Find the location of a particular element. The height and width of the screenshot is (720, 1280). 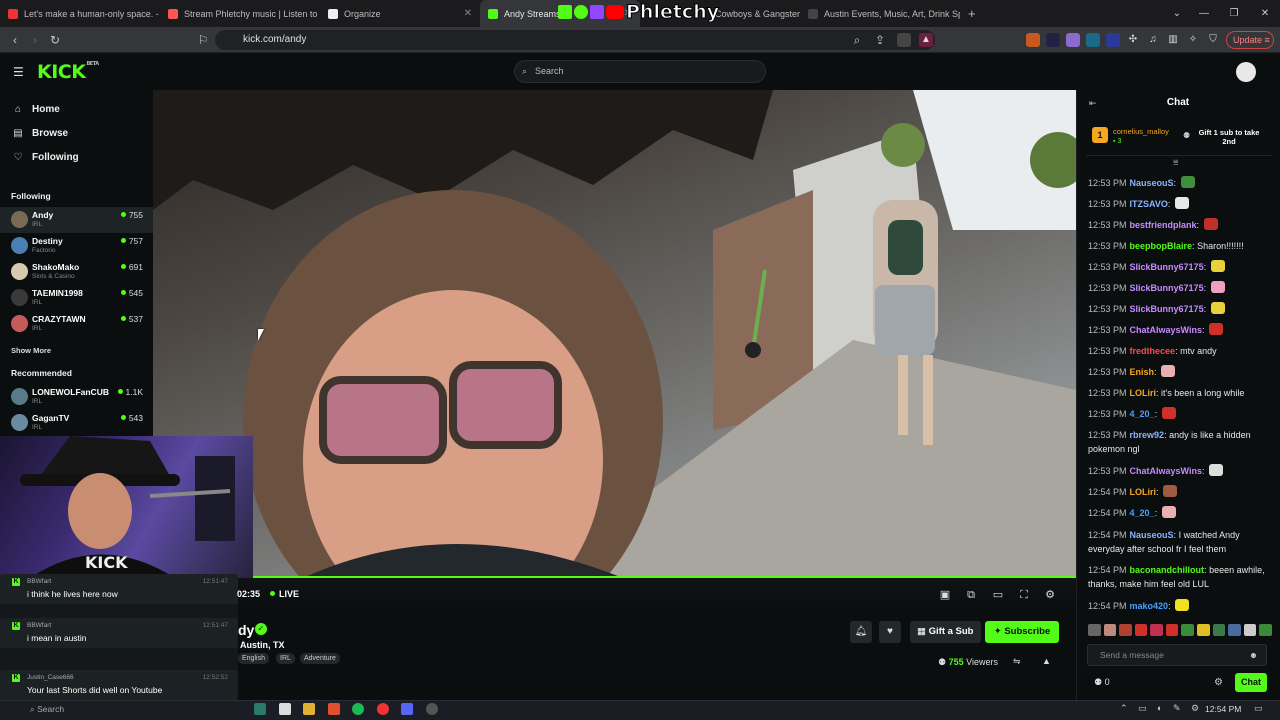

extensions-puzzle-icon: ✣ is located at coordinates (1133, 40).